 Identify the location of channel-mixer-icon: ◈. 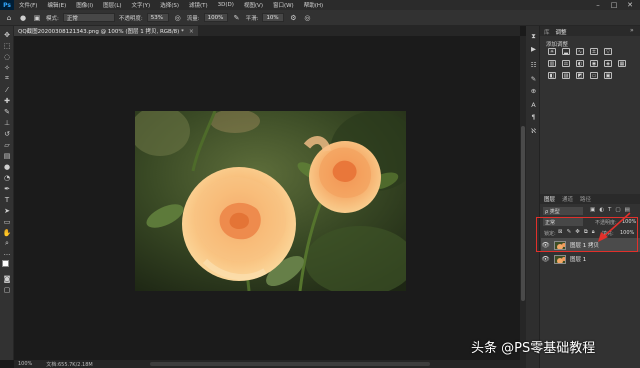
(608, 63).